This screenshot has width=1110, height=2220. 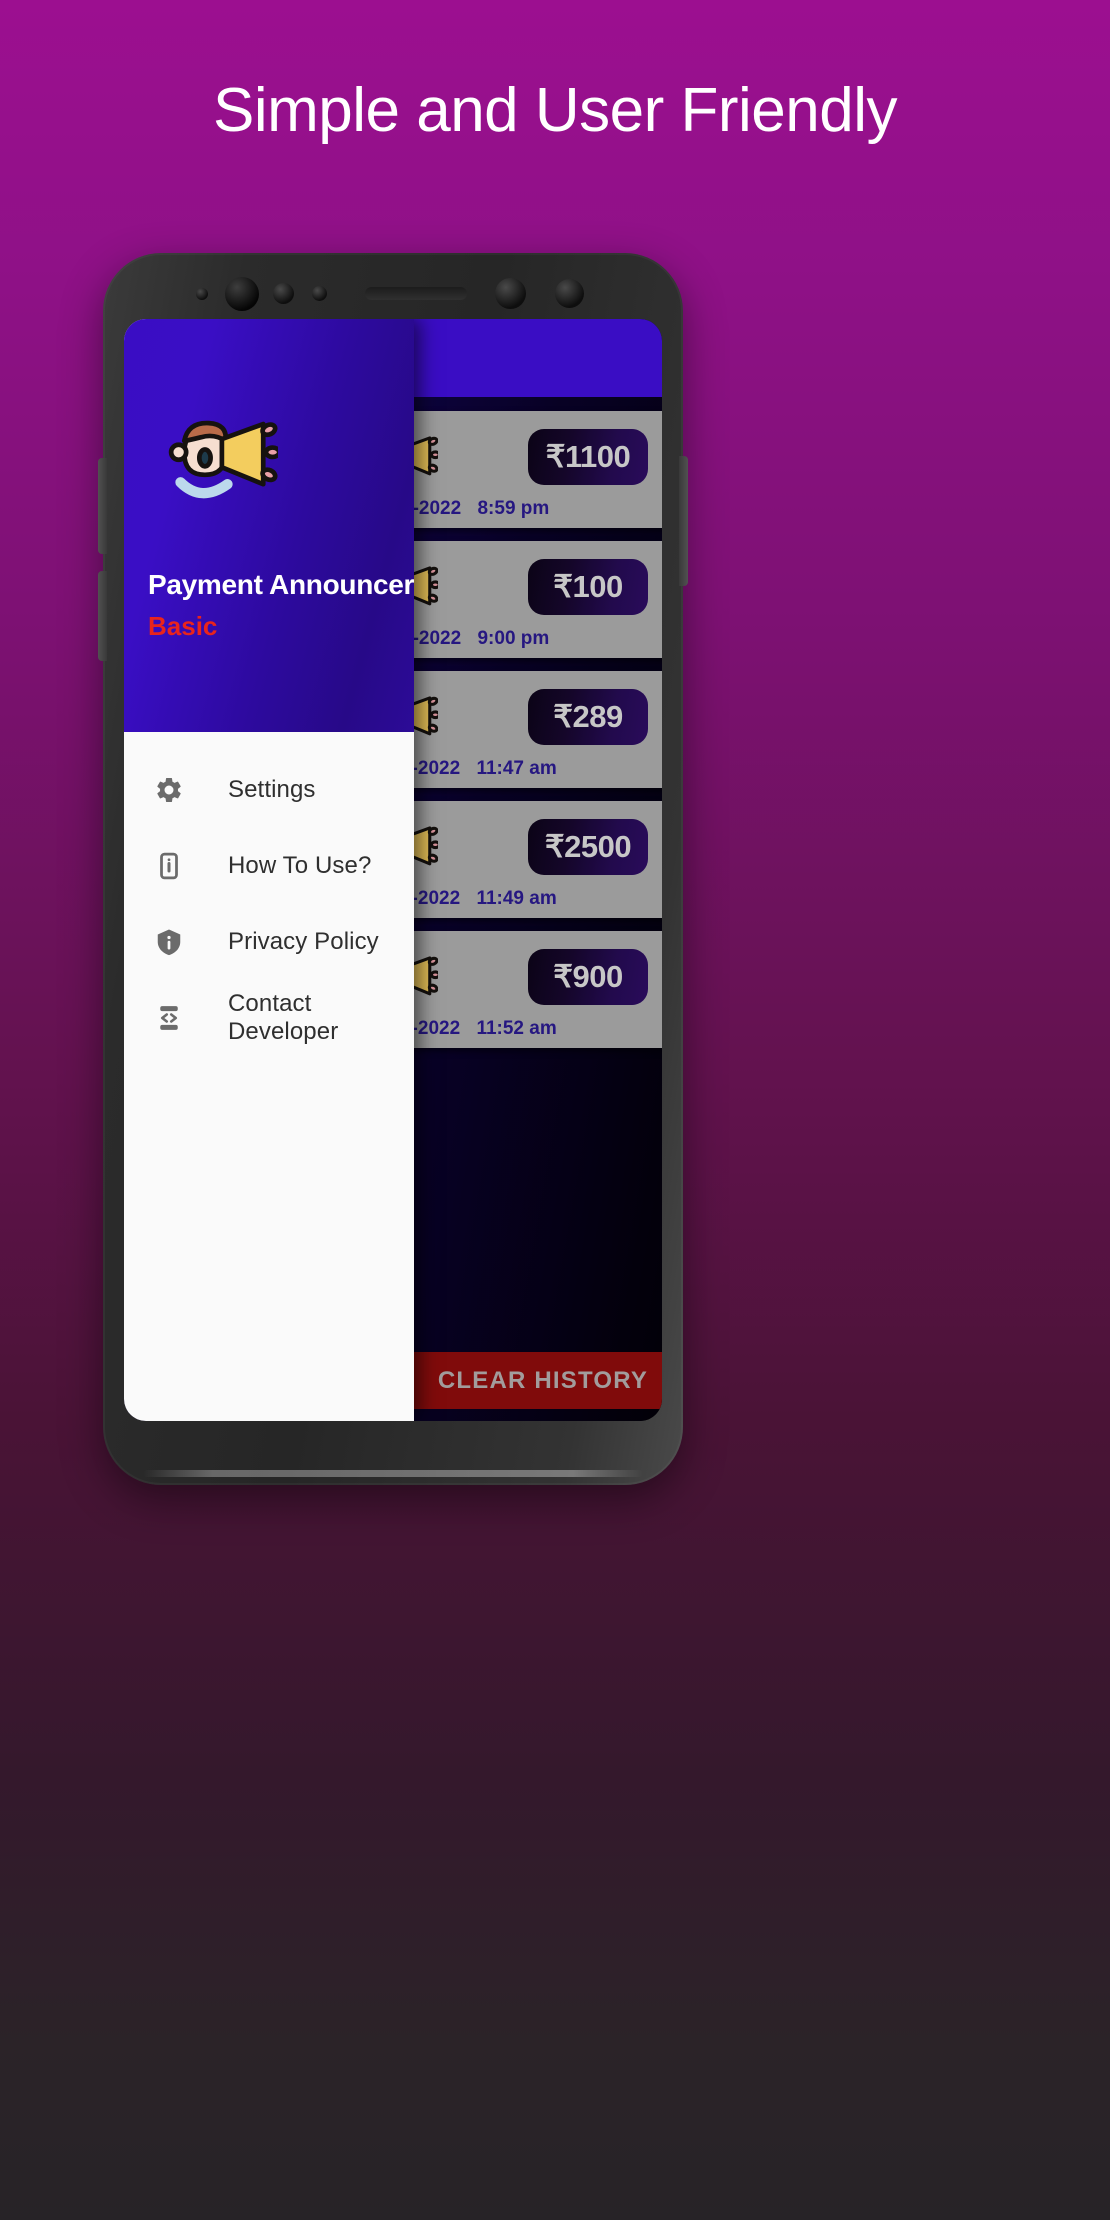 I want to click on earpiece-speaker-icon, so click(x=416, y=293).